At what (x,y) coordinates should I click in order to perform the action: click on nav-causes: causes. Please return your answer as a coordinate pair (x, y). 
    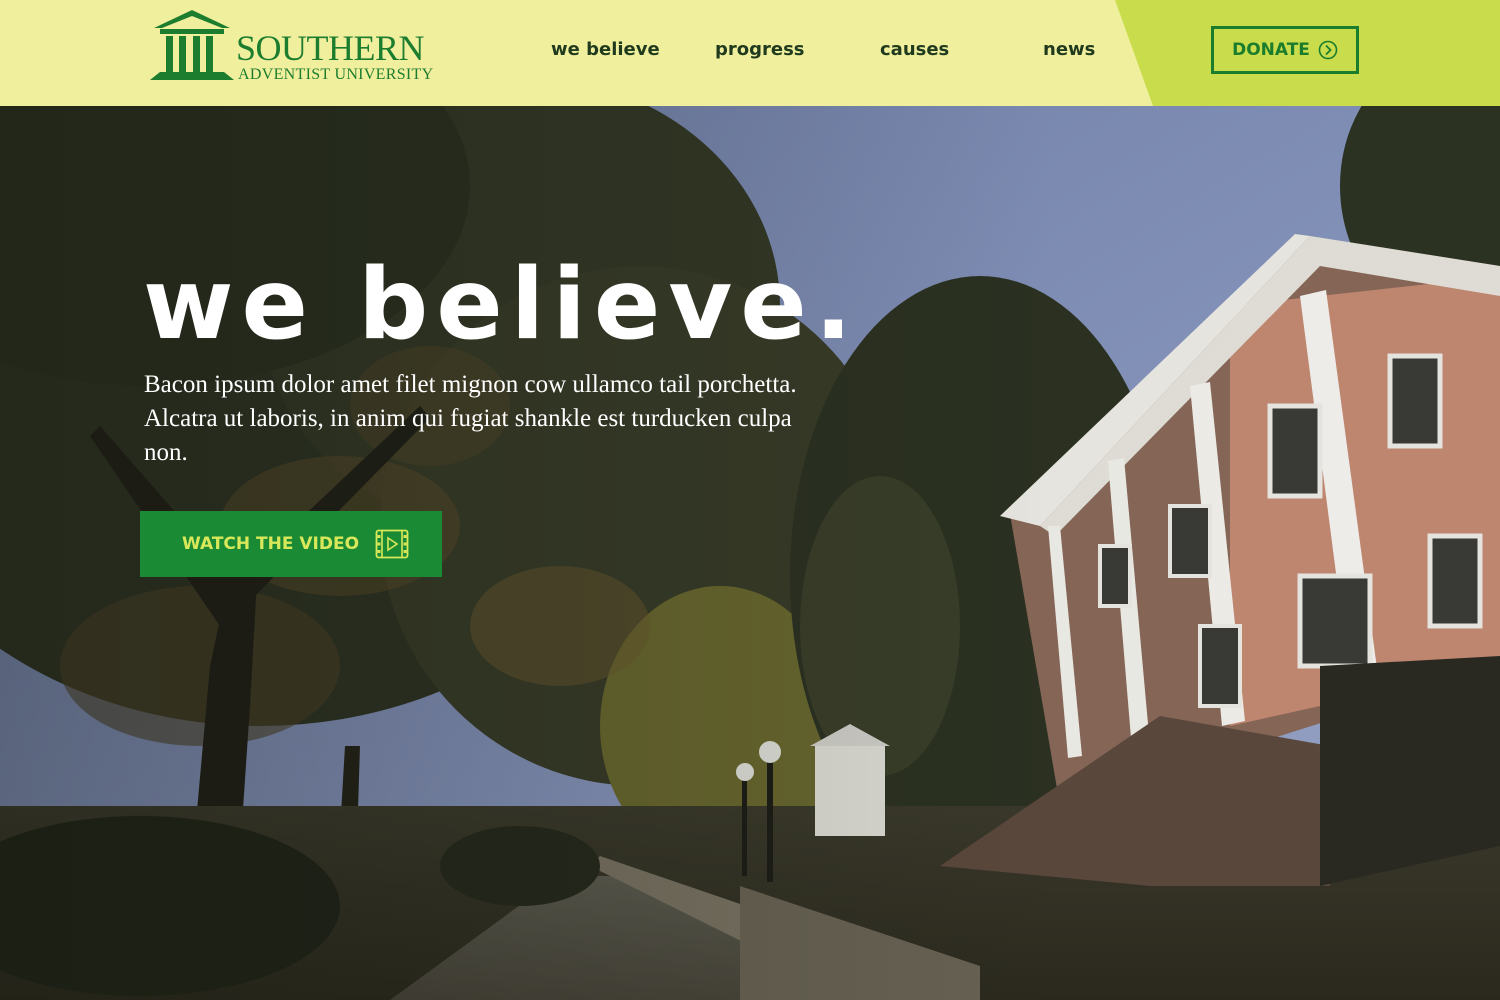
    Looking at the image, I should click on (914, 50).